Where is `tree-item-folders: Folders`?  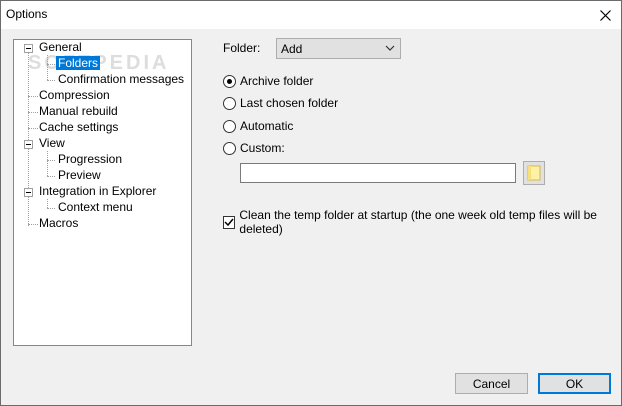 tree-item-folders: Folders is located at coordinates (78, 63).